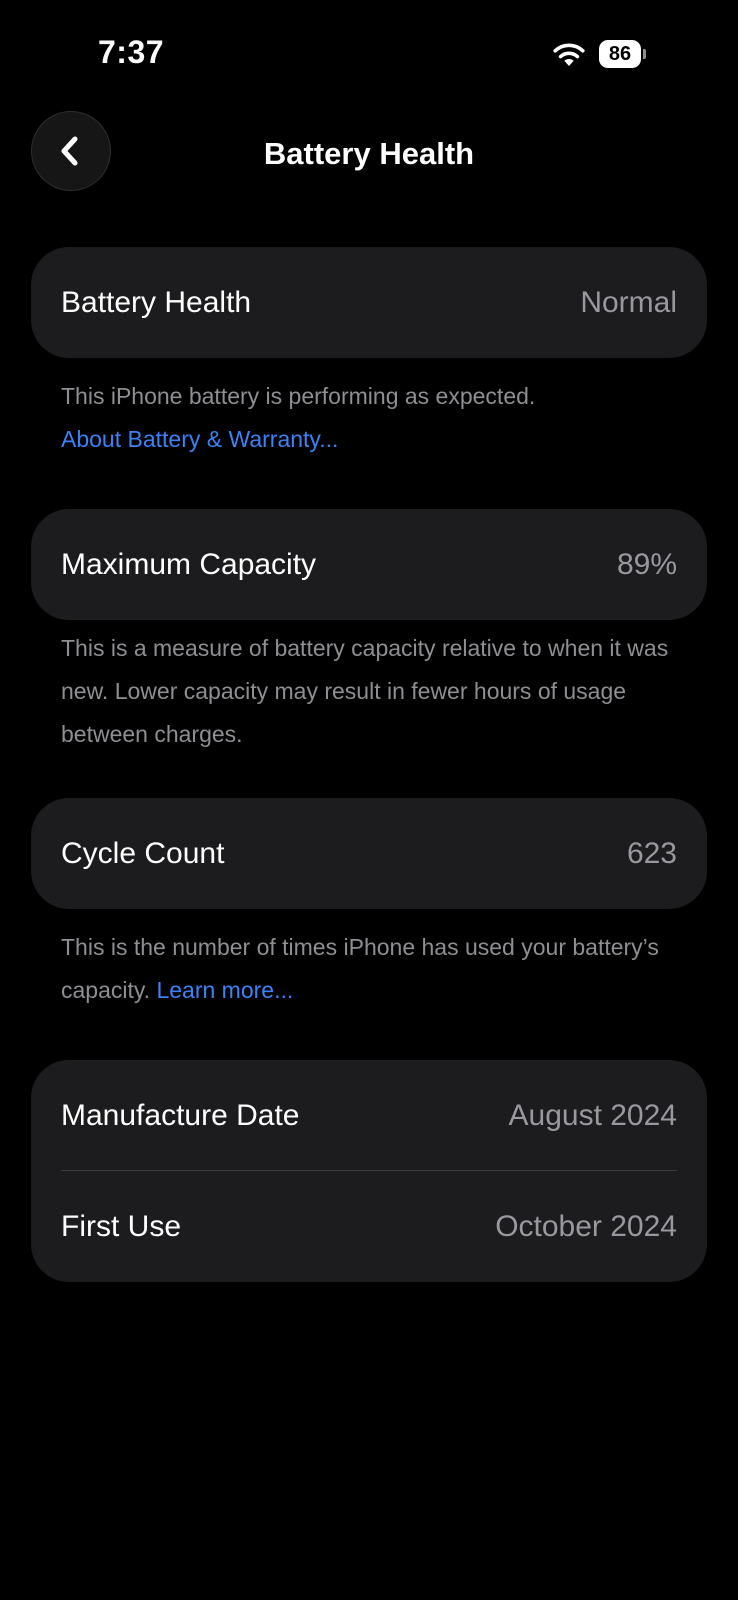  What do you see at coordinates (143, 853) in the screenshot?
I see `cycle-count-label: Cycle Count` at bounding box center [143, 853].